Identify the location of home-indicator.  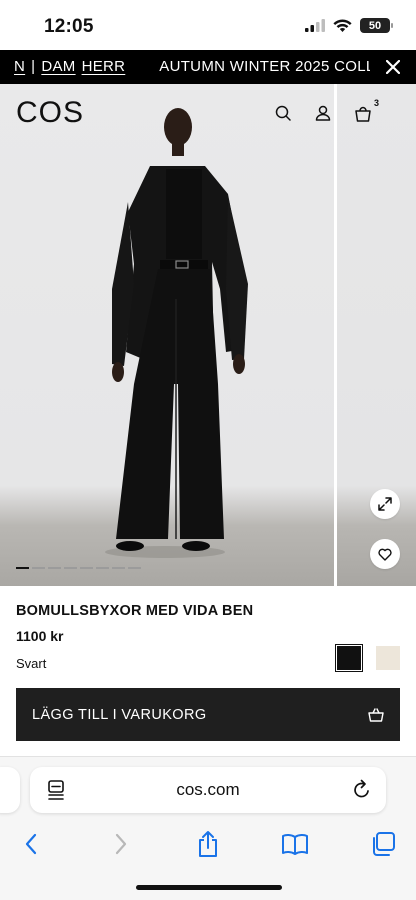
(209, 887).